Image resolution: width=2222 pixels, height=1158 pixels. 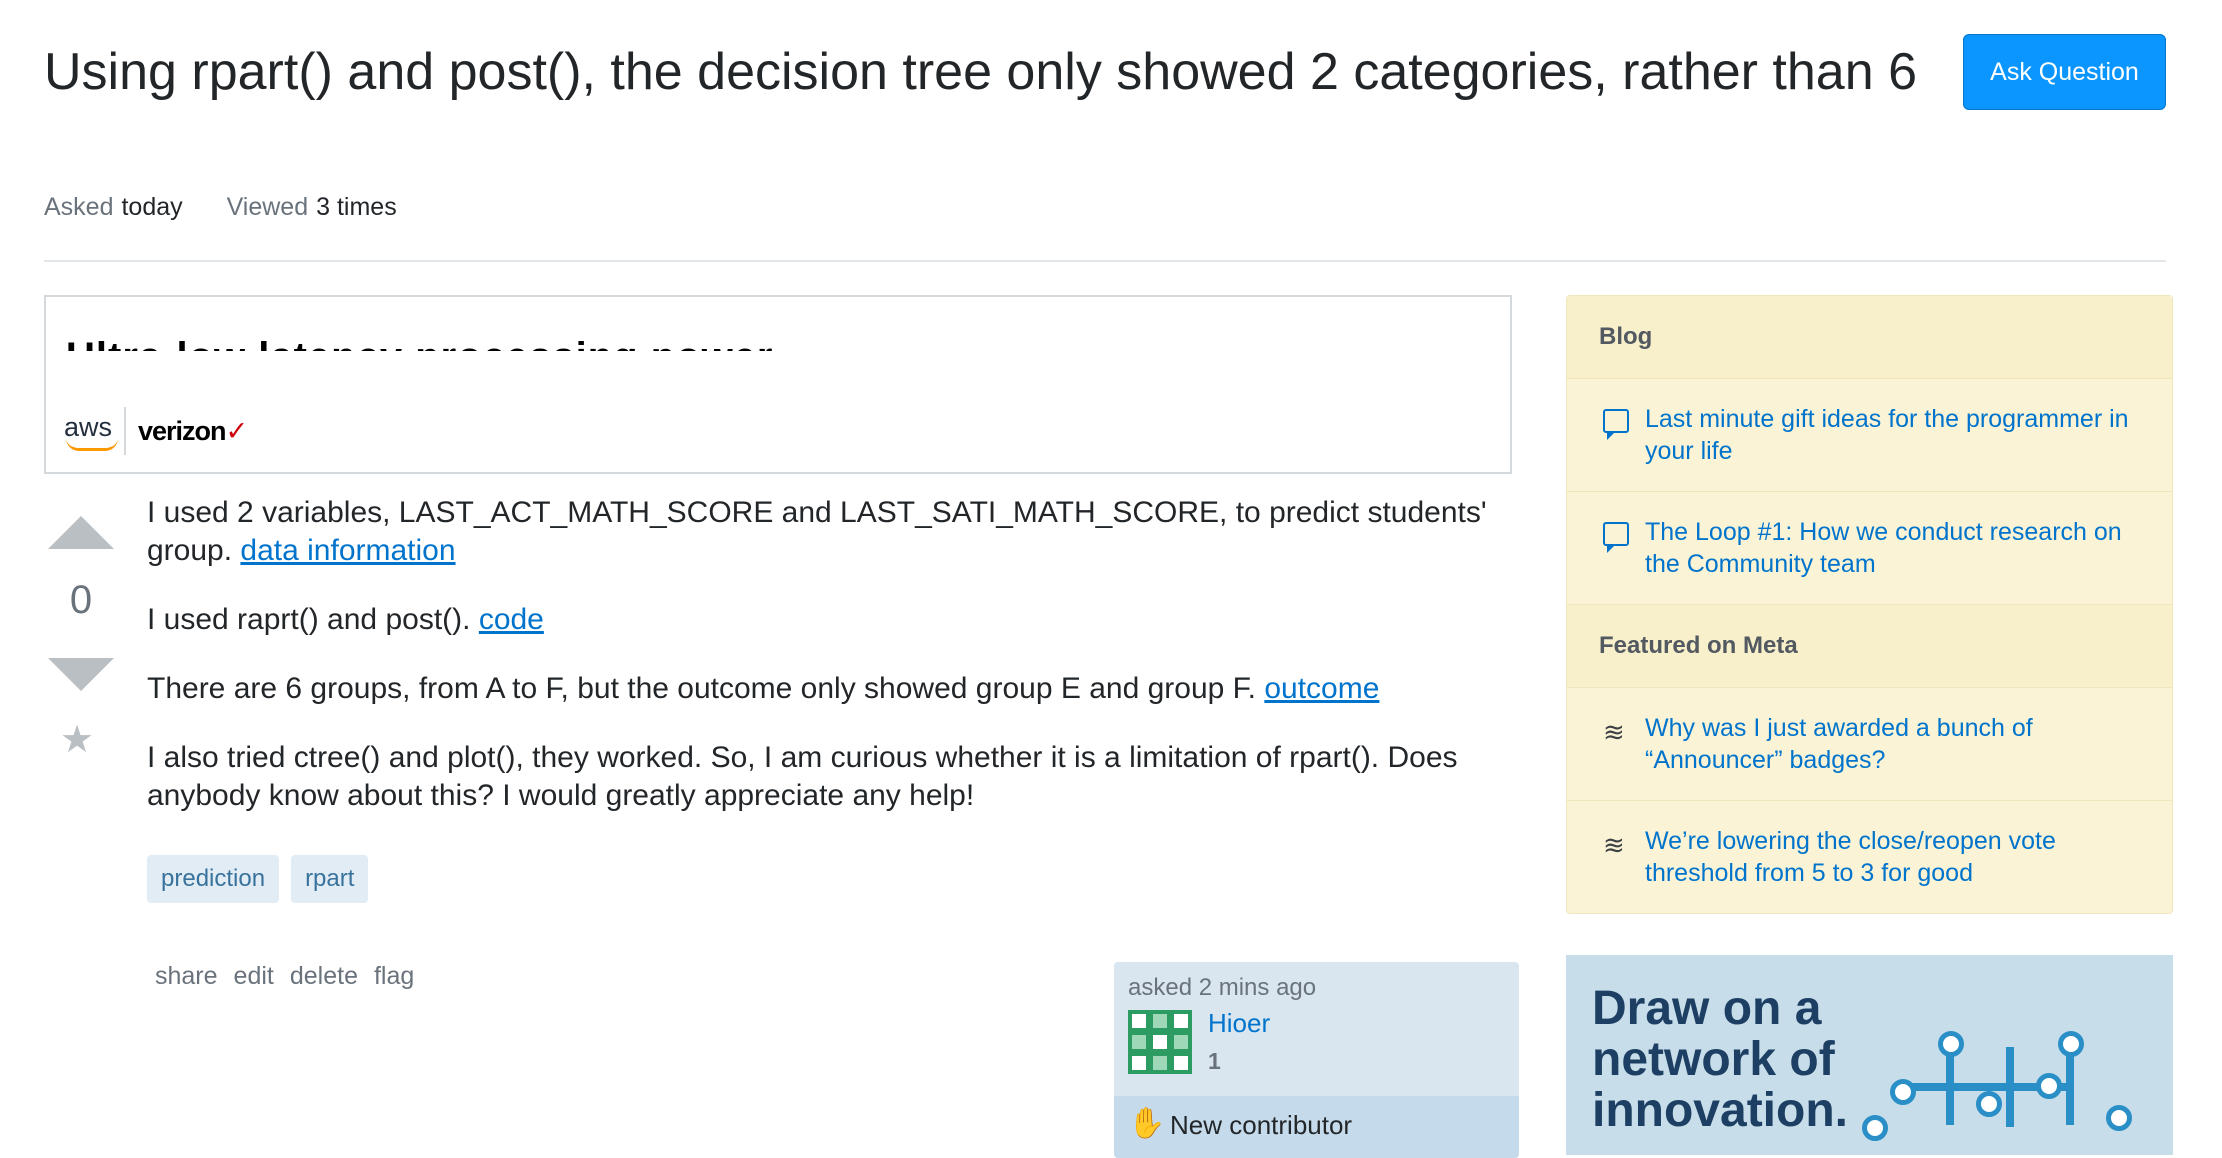 I want to click on banner-ad: Draw on a network of innovation., so click(x=1869, y=1055).